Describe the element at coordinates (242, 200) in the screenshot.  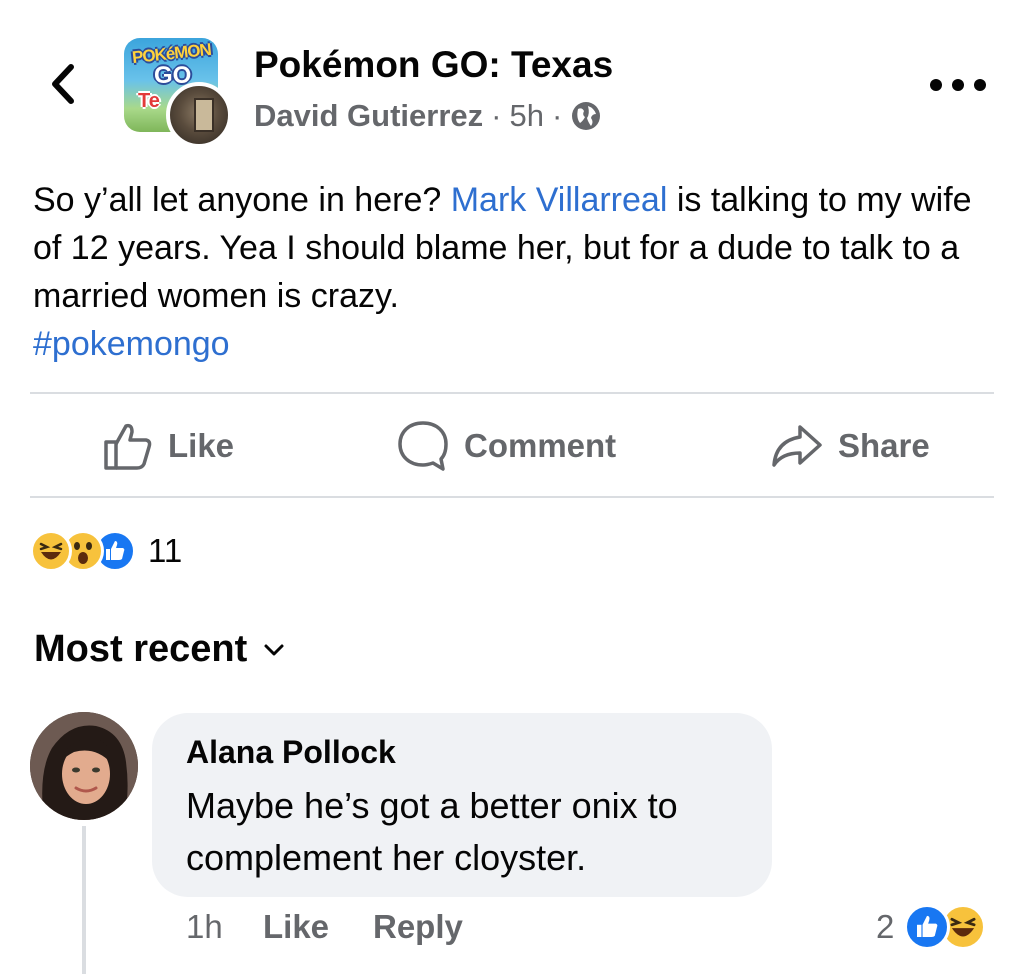
I see `post-text: So y’all let anyone in here?` at that location.